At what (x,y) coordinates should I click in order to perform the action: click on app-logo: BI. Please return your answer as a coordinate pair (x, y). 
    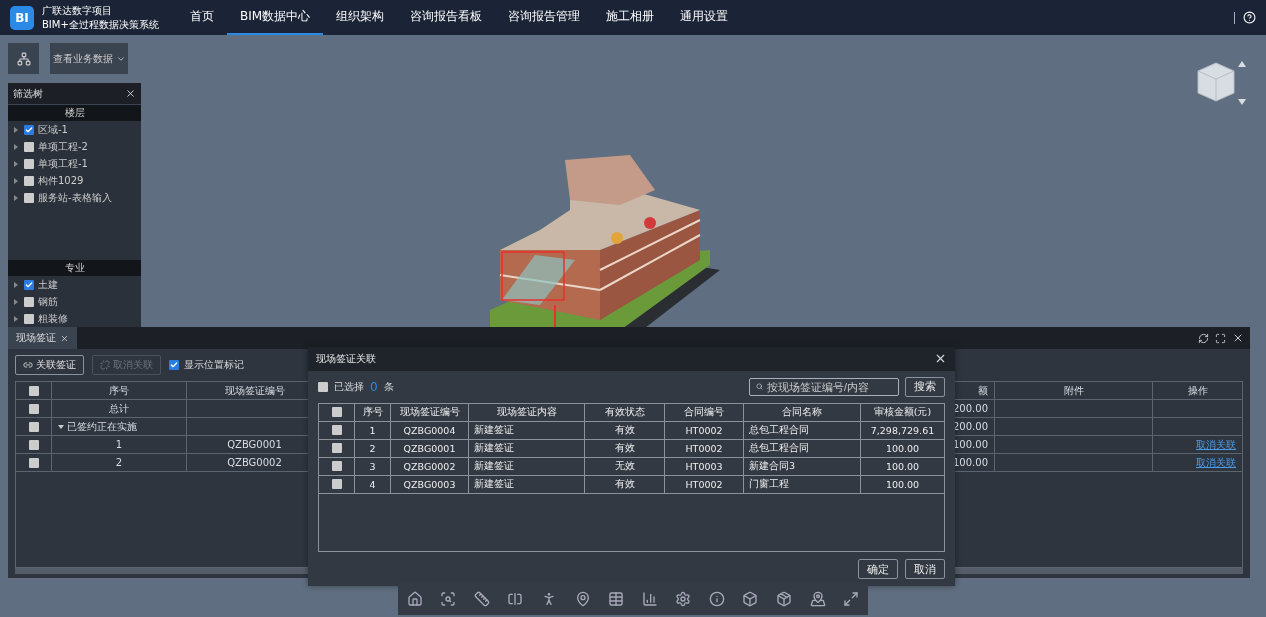
    Looking at the image, I should click on (22, 17).